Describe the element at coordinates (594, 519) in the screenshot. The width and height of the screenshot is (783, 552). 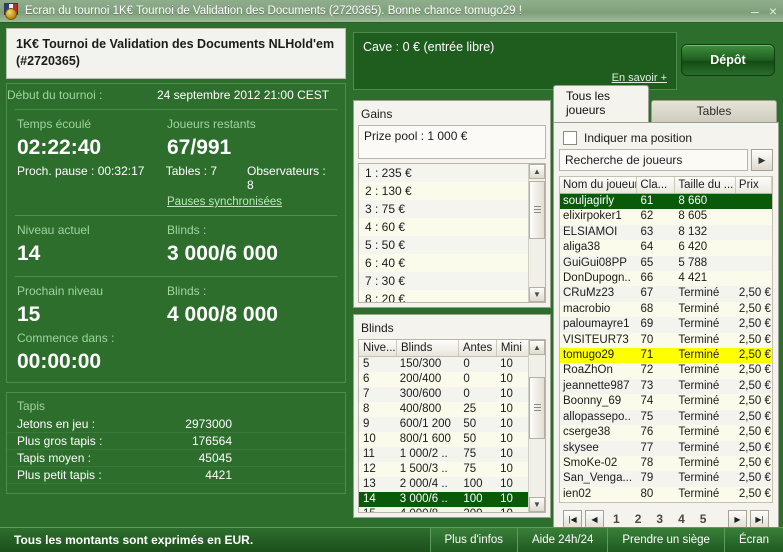
I see `pager-prev-button: ◀` at that location.